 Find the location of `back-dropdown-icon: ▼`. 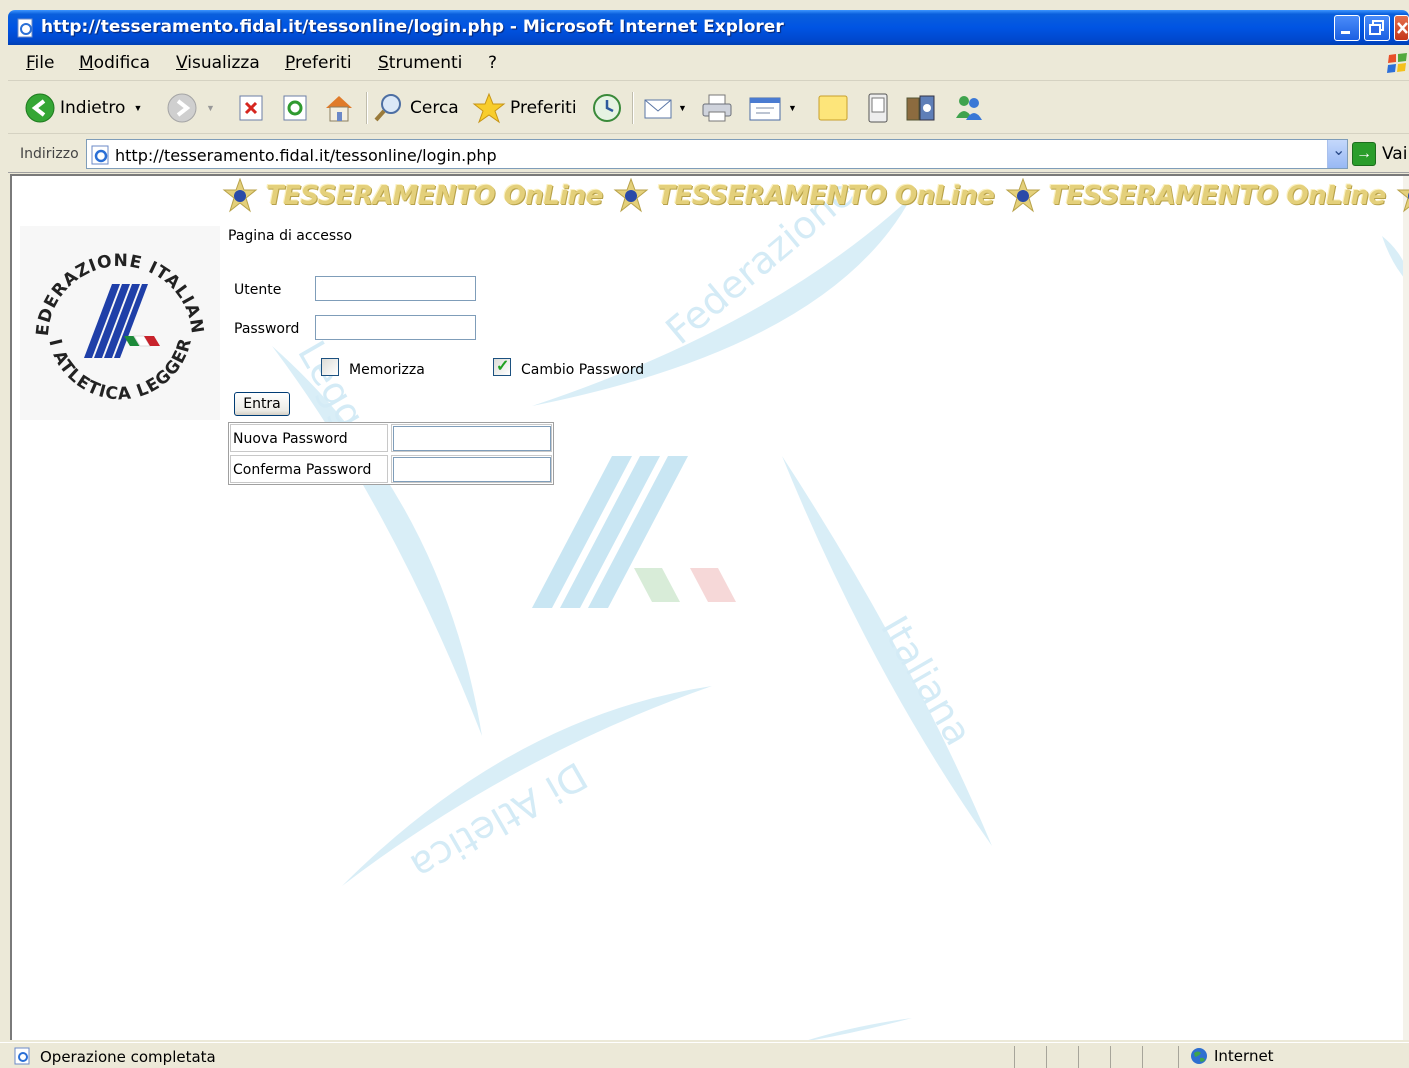

back-dropdown-icon: ▼ is located at coordinates (137, 108).